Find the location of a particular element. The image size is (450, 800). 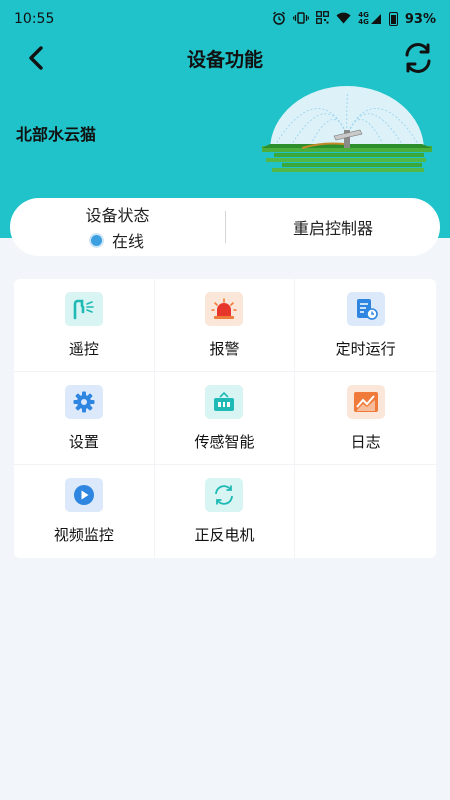

function-timed-run: 定时运行 is located at coordinates (365, 325).